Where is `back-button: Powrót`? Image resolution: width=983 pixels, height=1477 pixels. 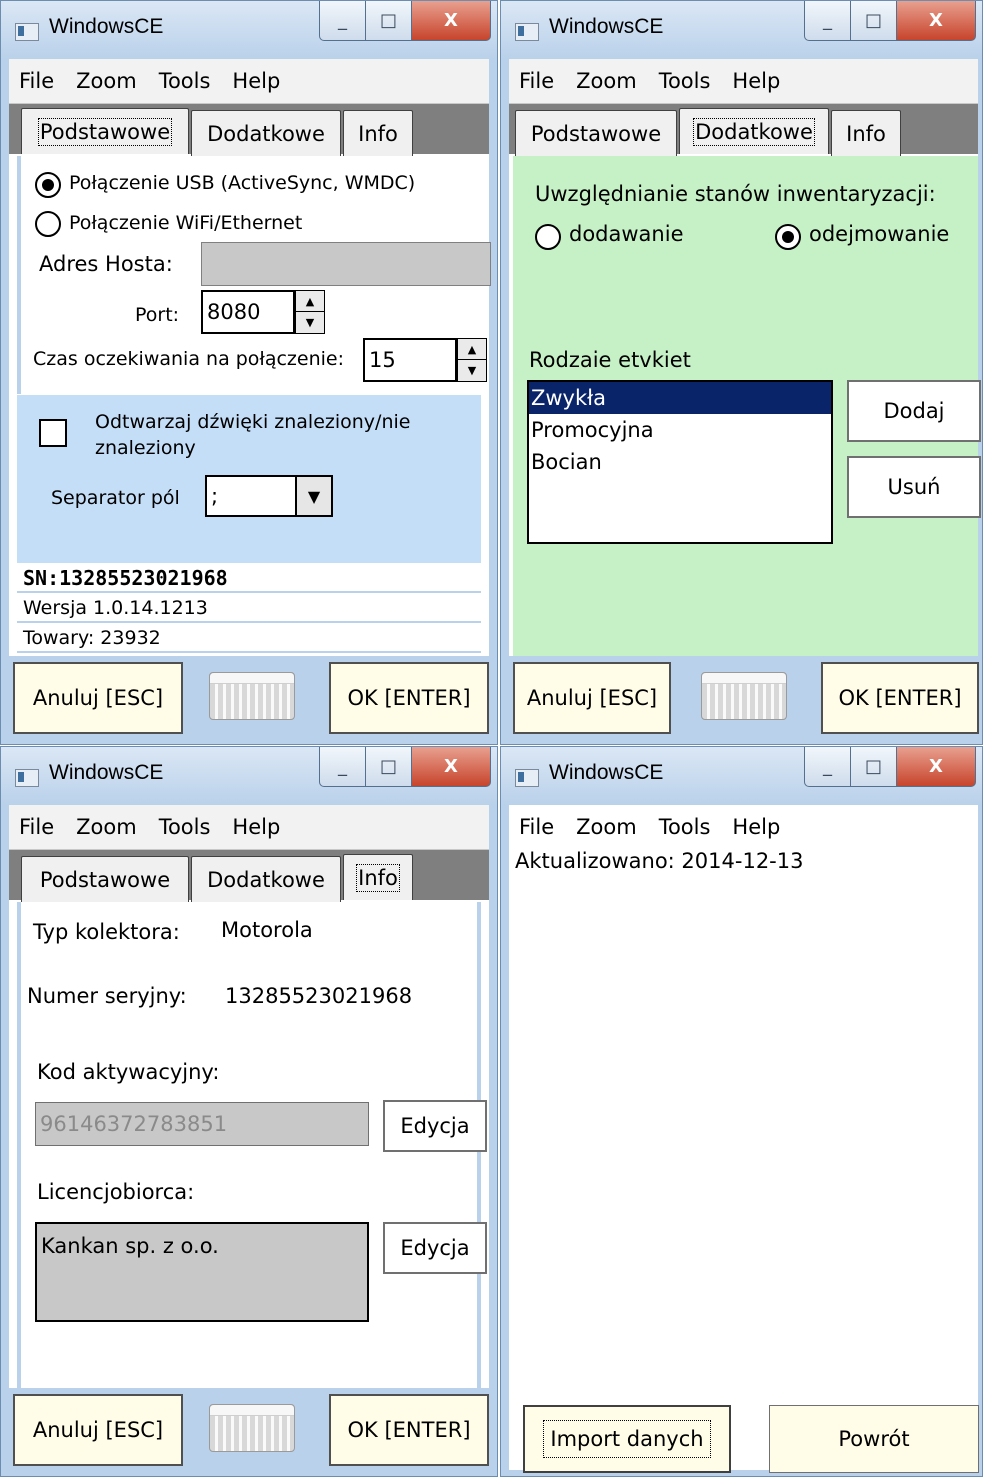 back-button: Powrót is located at coordinates (874, 1439).